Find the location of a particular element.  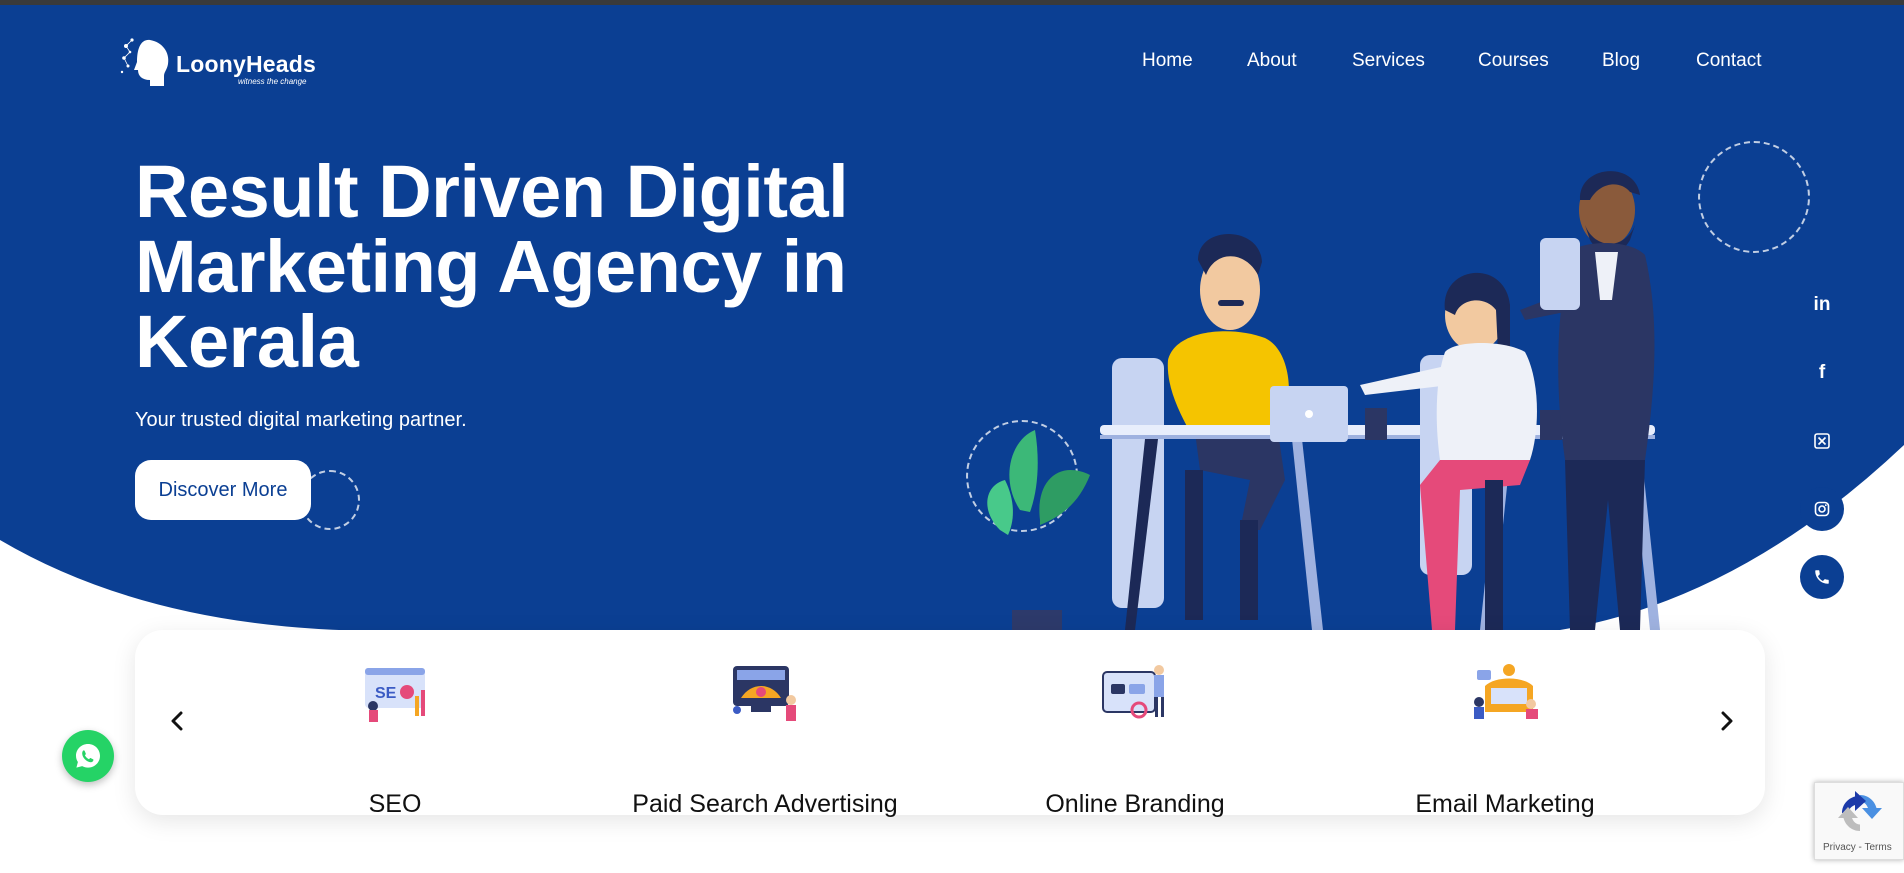

carousel-prev-button is located at coordinates (177, 721).